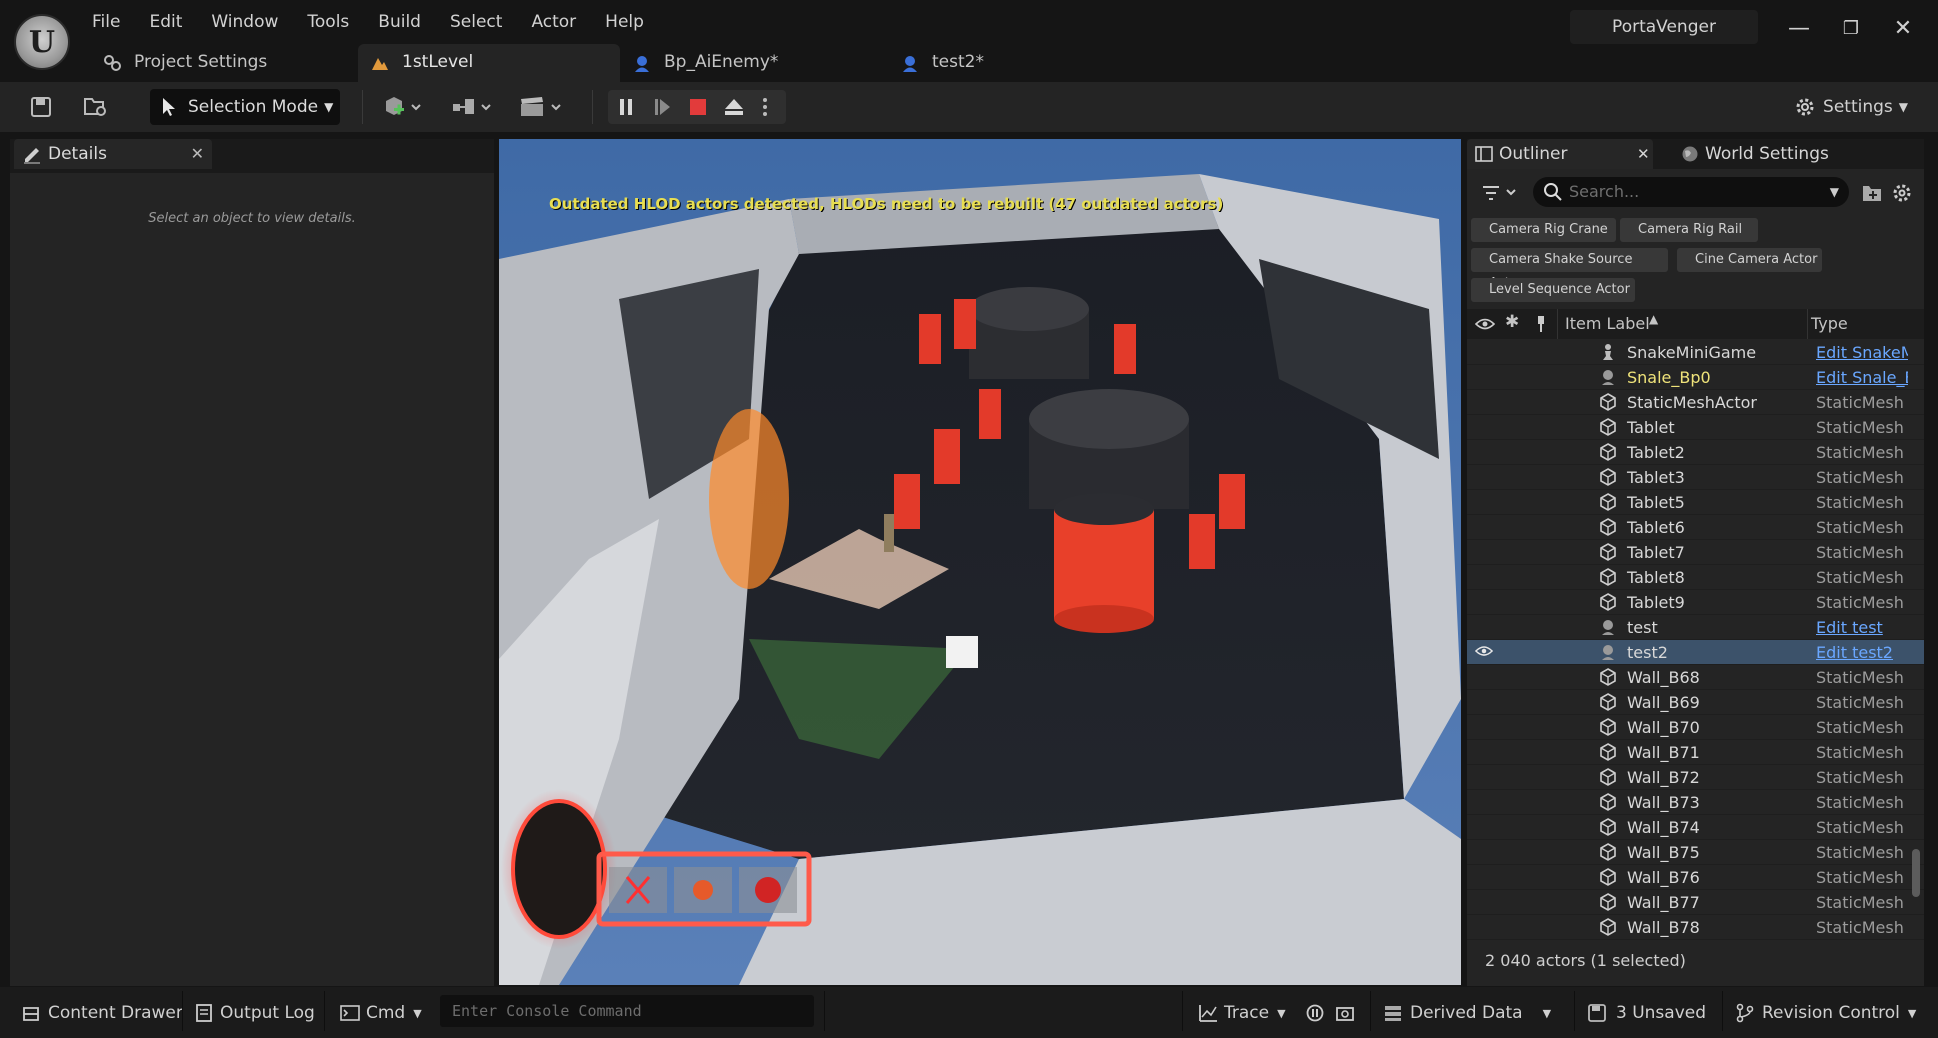 The width and height of the screenshot is (1938, 1038). What do you see at coordinates (336, 22) in the screenshot?
I see `menu-tools: Tools` at bounding box center [336, 22].